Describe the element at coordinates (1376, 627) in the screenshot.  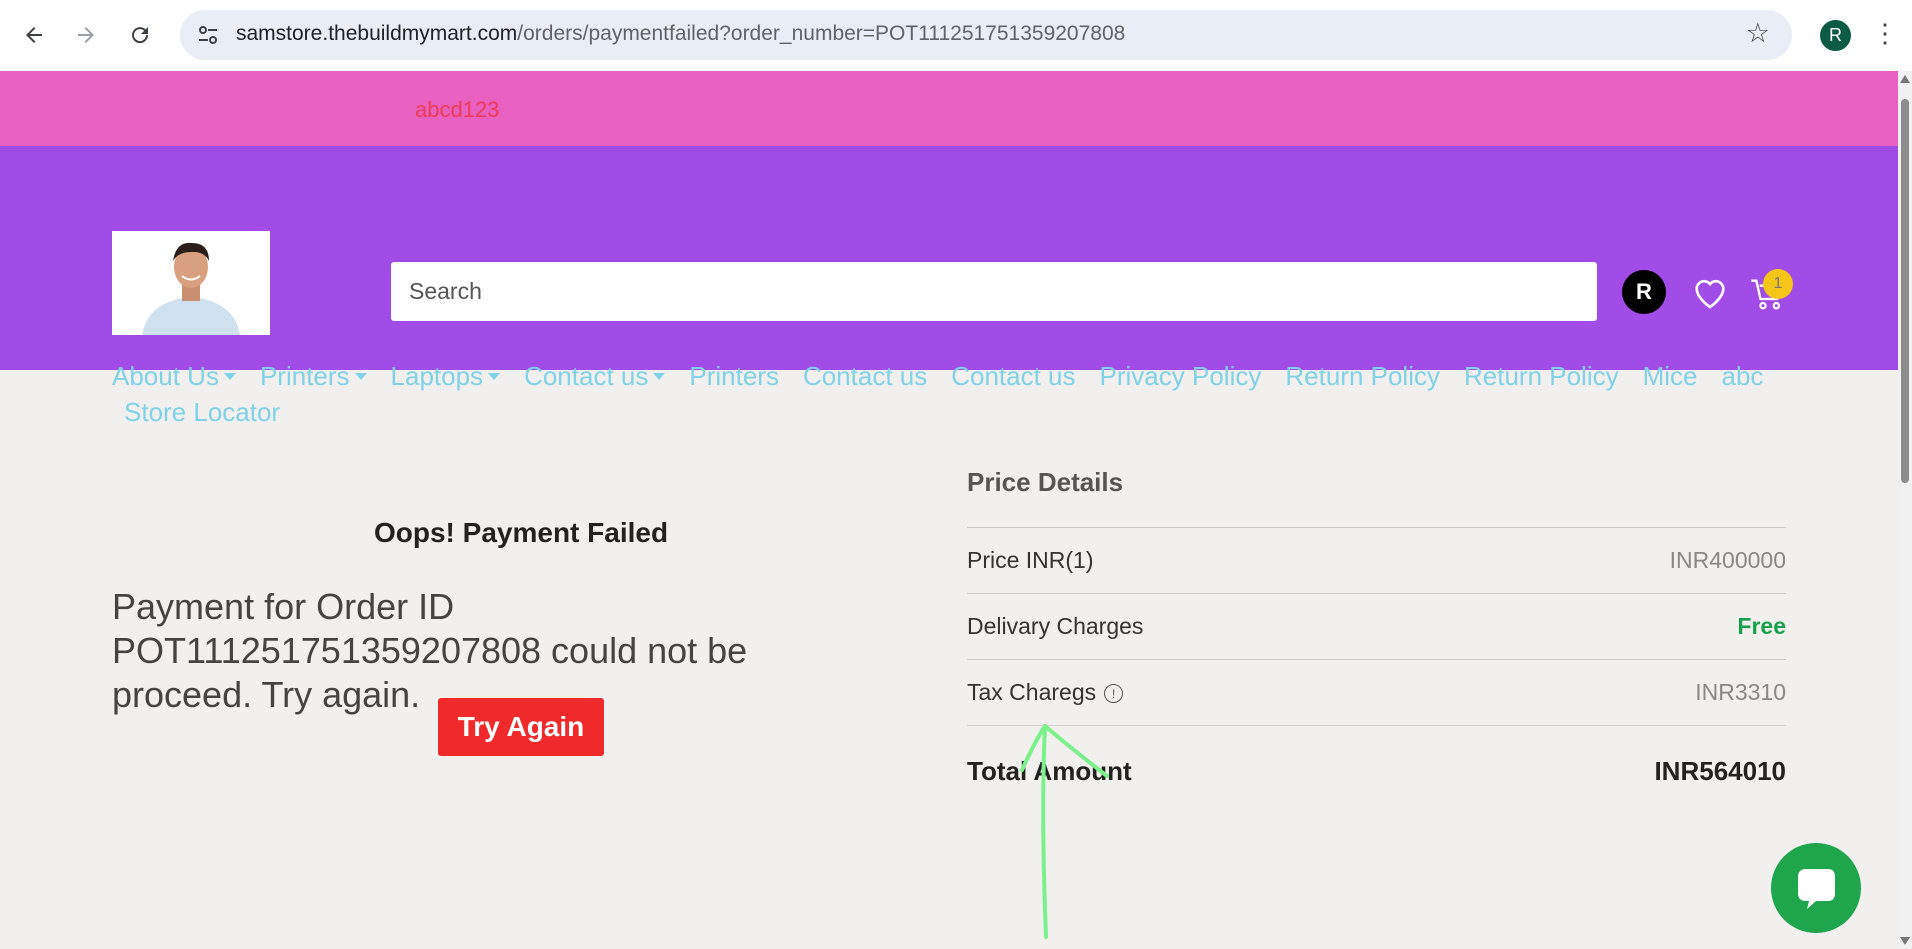
I see `delivery-row: Delivary Charges Free` at that location.